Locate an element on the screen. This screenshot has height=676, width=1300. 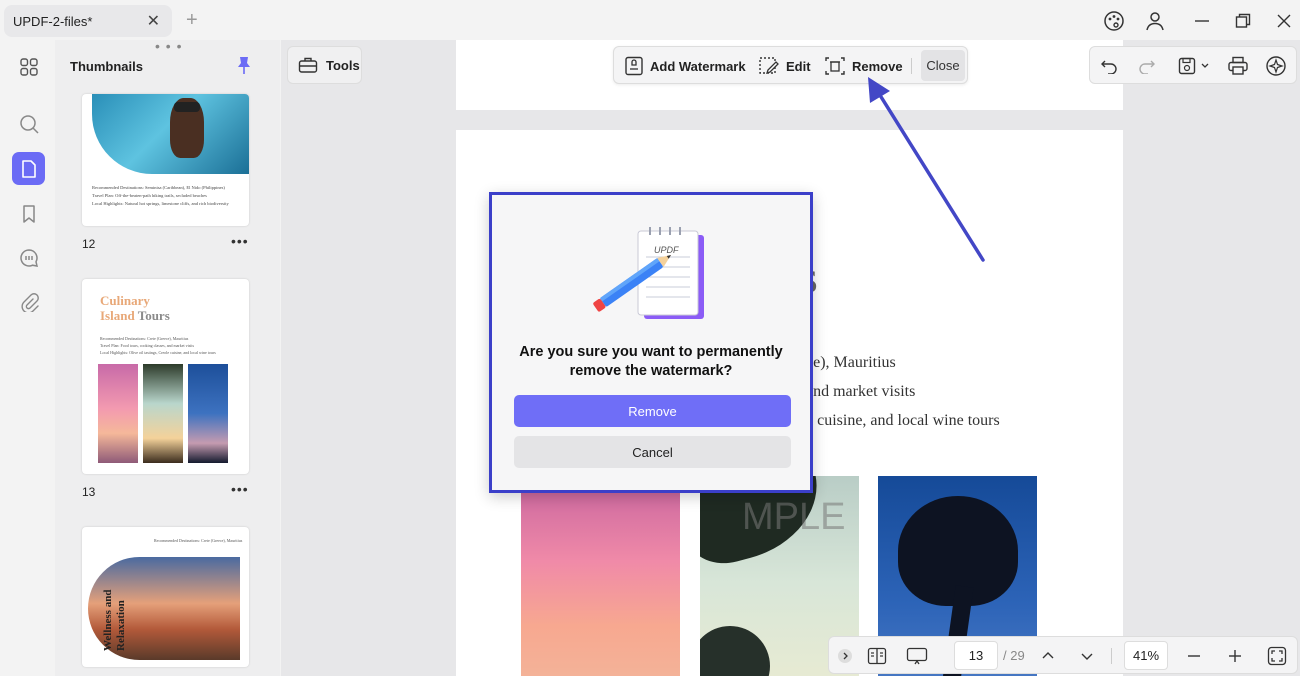
ai-assistant-icon is located at coordinates (1276, 66).